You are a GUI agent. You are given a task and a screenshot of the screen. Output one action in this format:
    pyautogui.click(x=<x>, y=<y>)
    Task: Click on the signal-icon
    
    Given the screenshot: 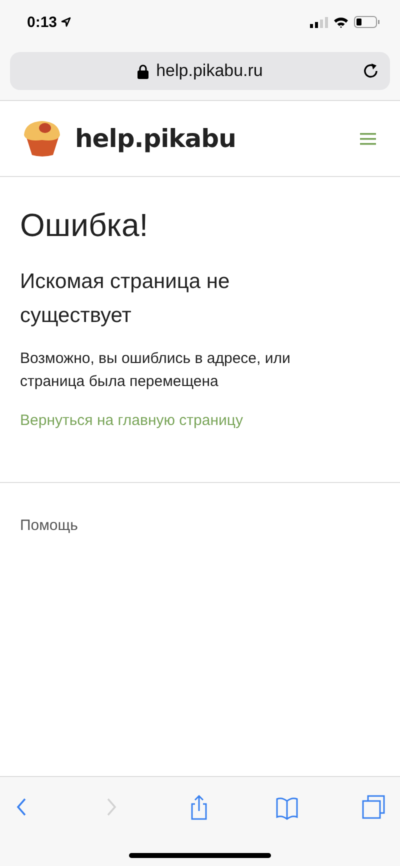 What is the action you would take?
    pyautogui.click(x=319, y=22)
    